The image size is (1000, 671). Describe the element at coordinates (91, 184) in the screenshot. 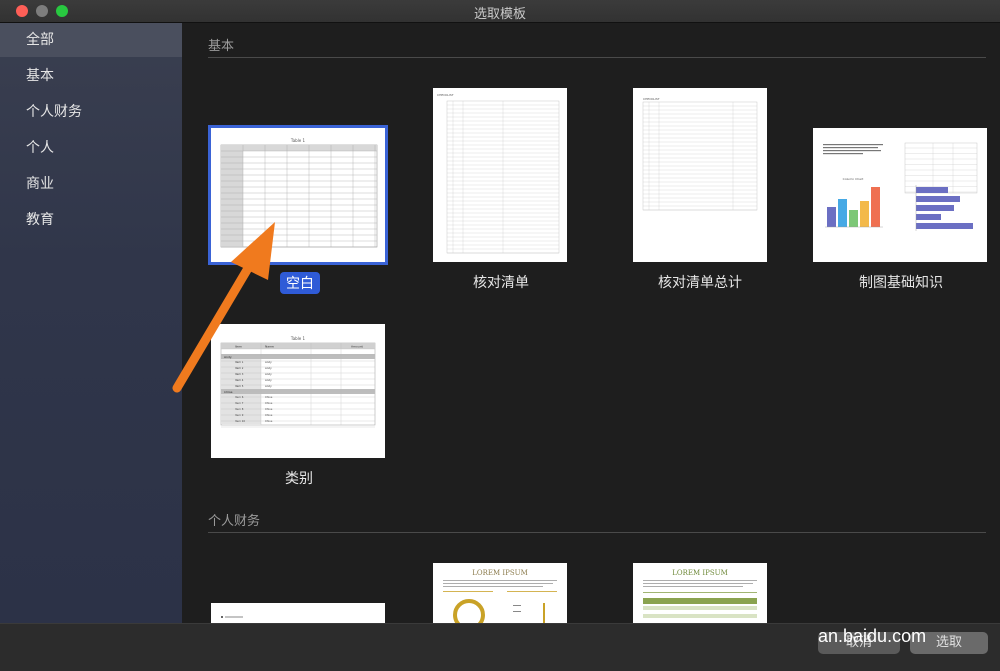

I see `sidebar-item-business: 商业` at that location.